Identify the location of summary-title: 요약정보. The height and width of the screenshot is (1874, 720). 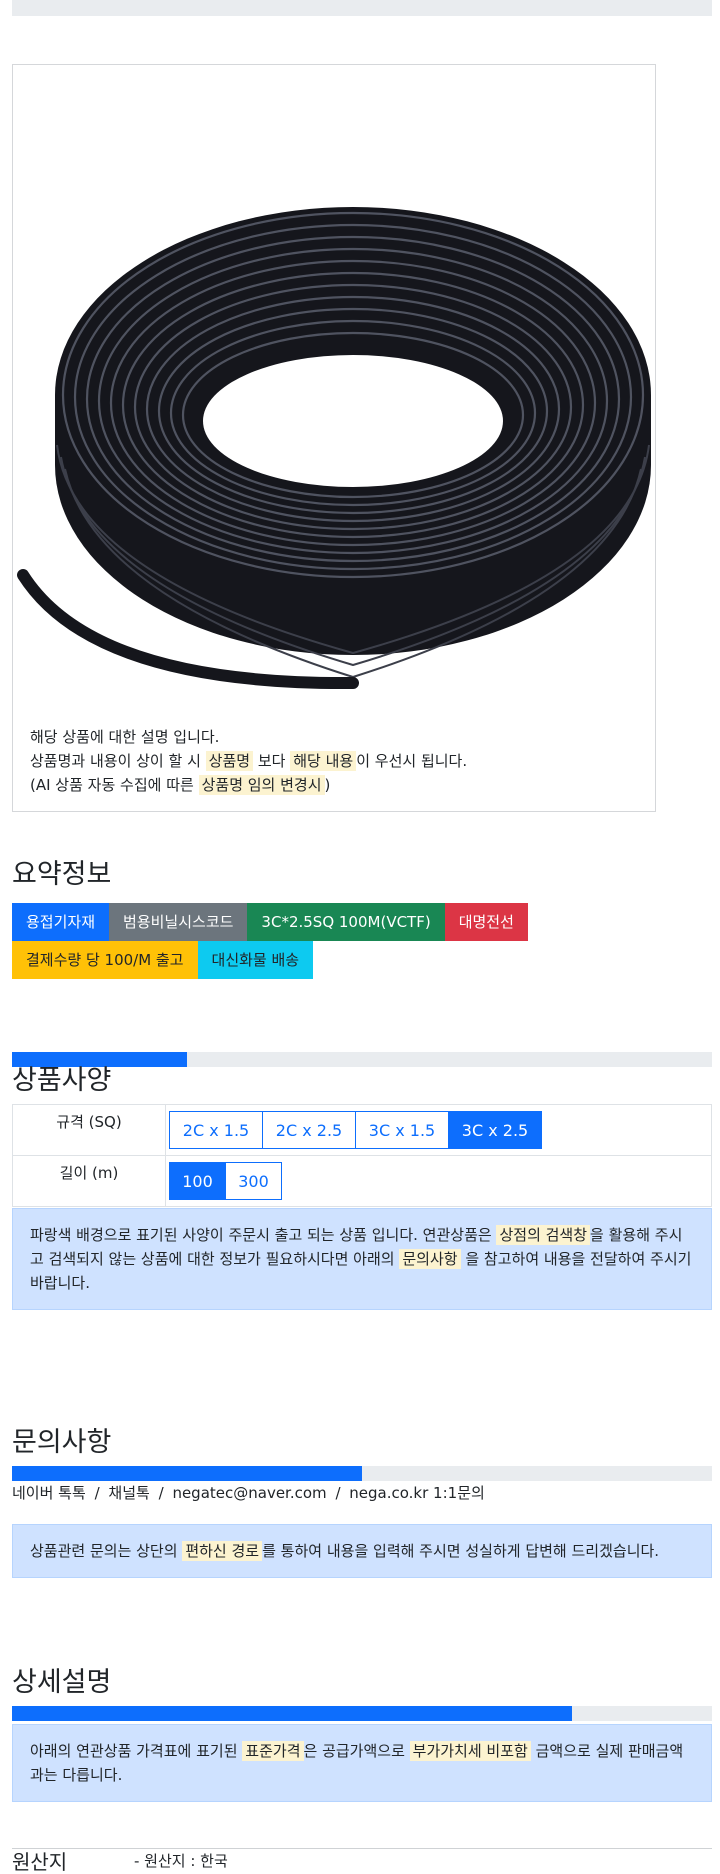
(62, 874).